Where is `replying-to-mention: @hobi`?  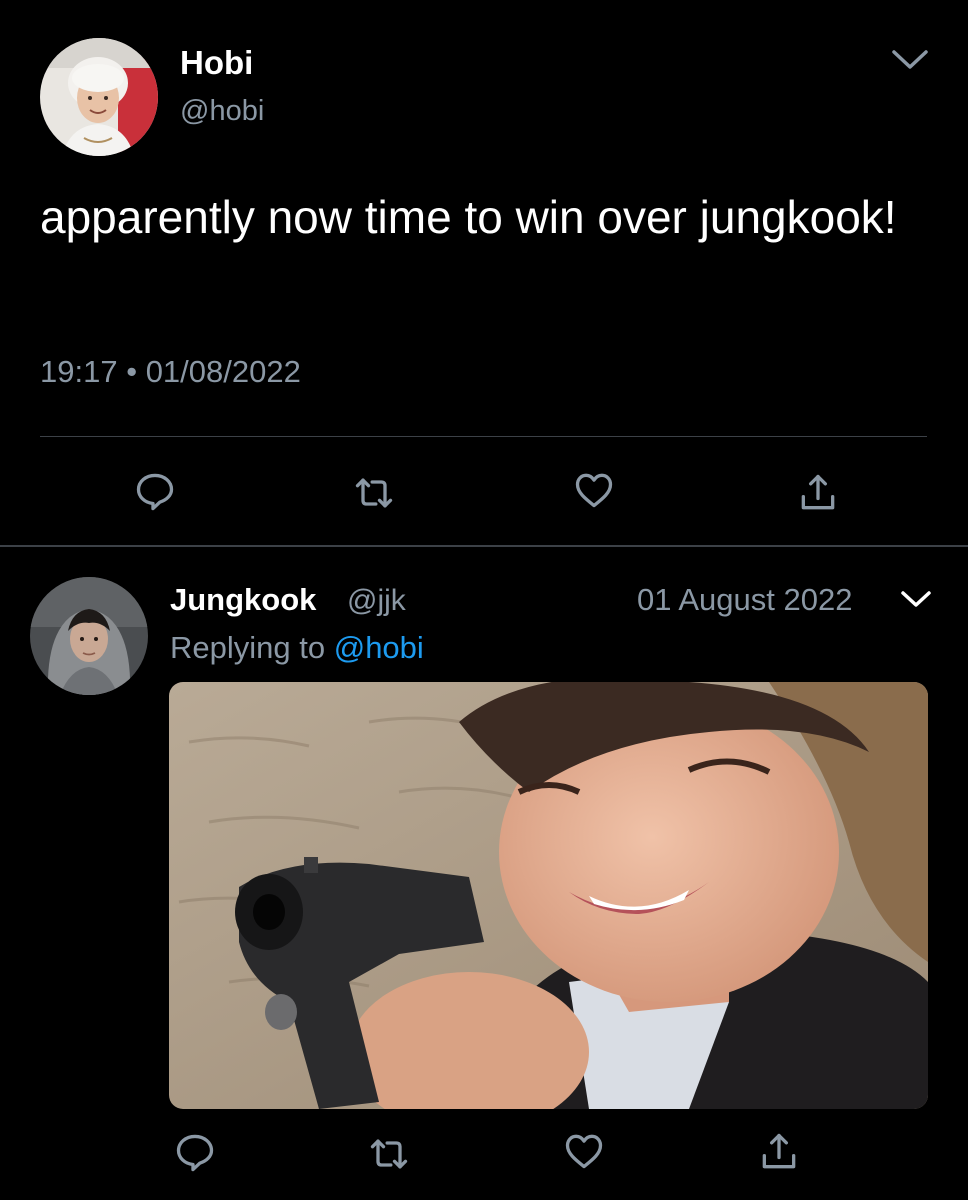
replying-to-mention: @hobi is located at coordinates (379, 647).